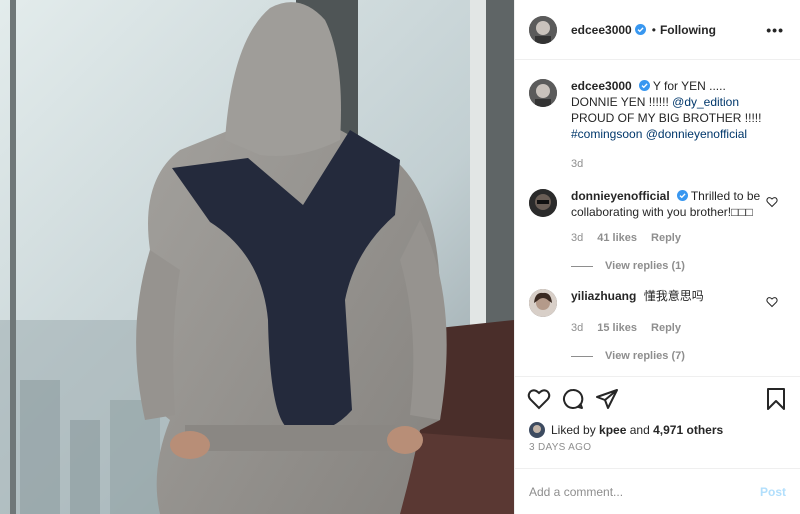 The width and height of the screenshot is (800, 514). I want to click on likes-middle: and, so click(639, 430).